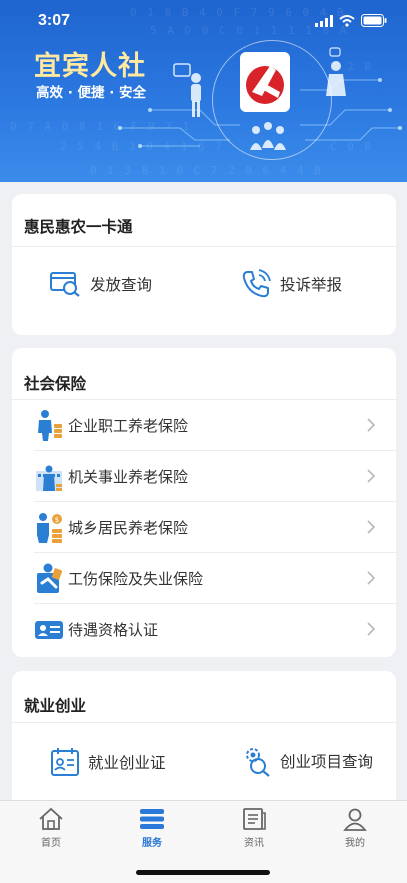  Describe the element at coordinates (152, 819) in the screenshot. I see `service-icon` at that location.